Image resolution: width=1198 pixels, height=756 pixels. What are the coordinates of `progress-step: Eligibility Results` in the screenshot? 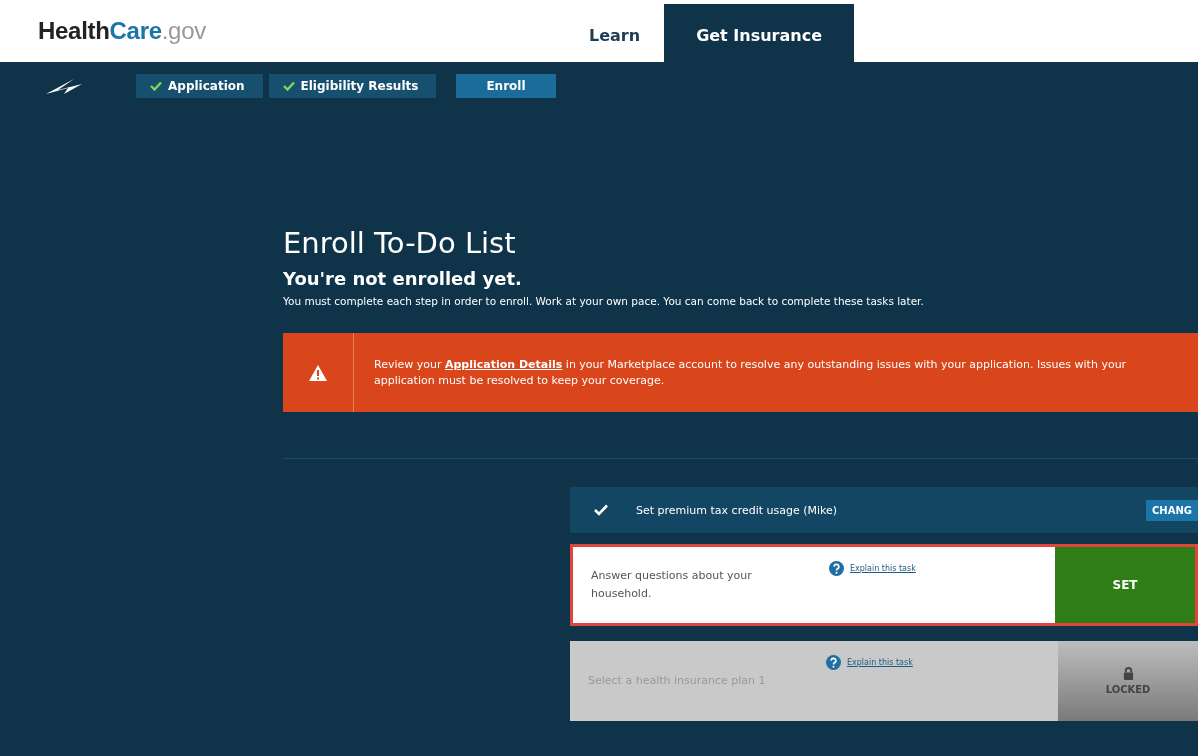 It's located at (352, 86).